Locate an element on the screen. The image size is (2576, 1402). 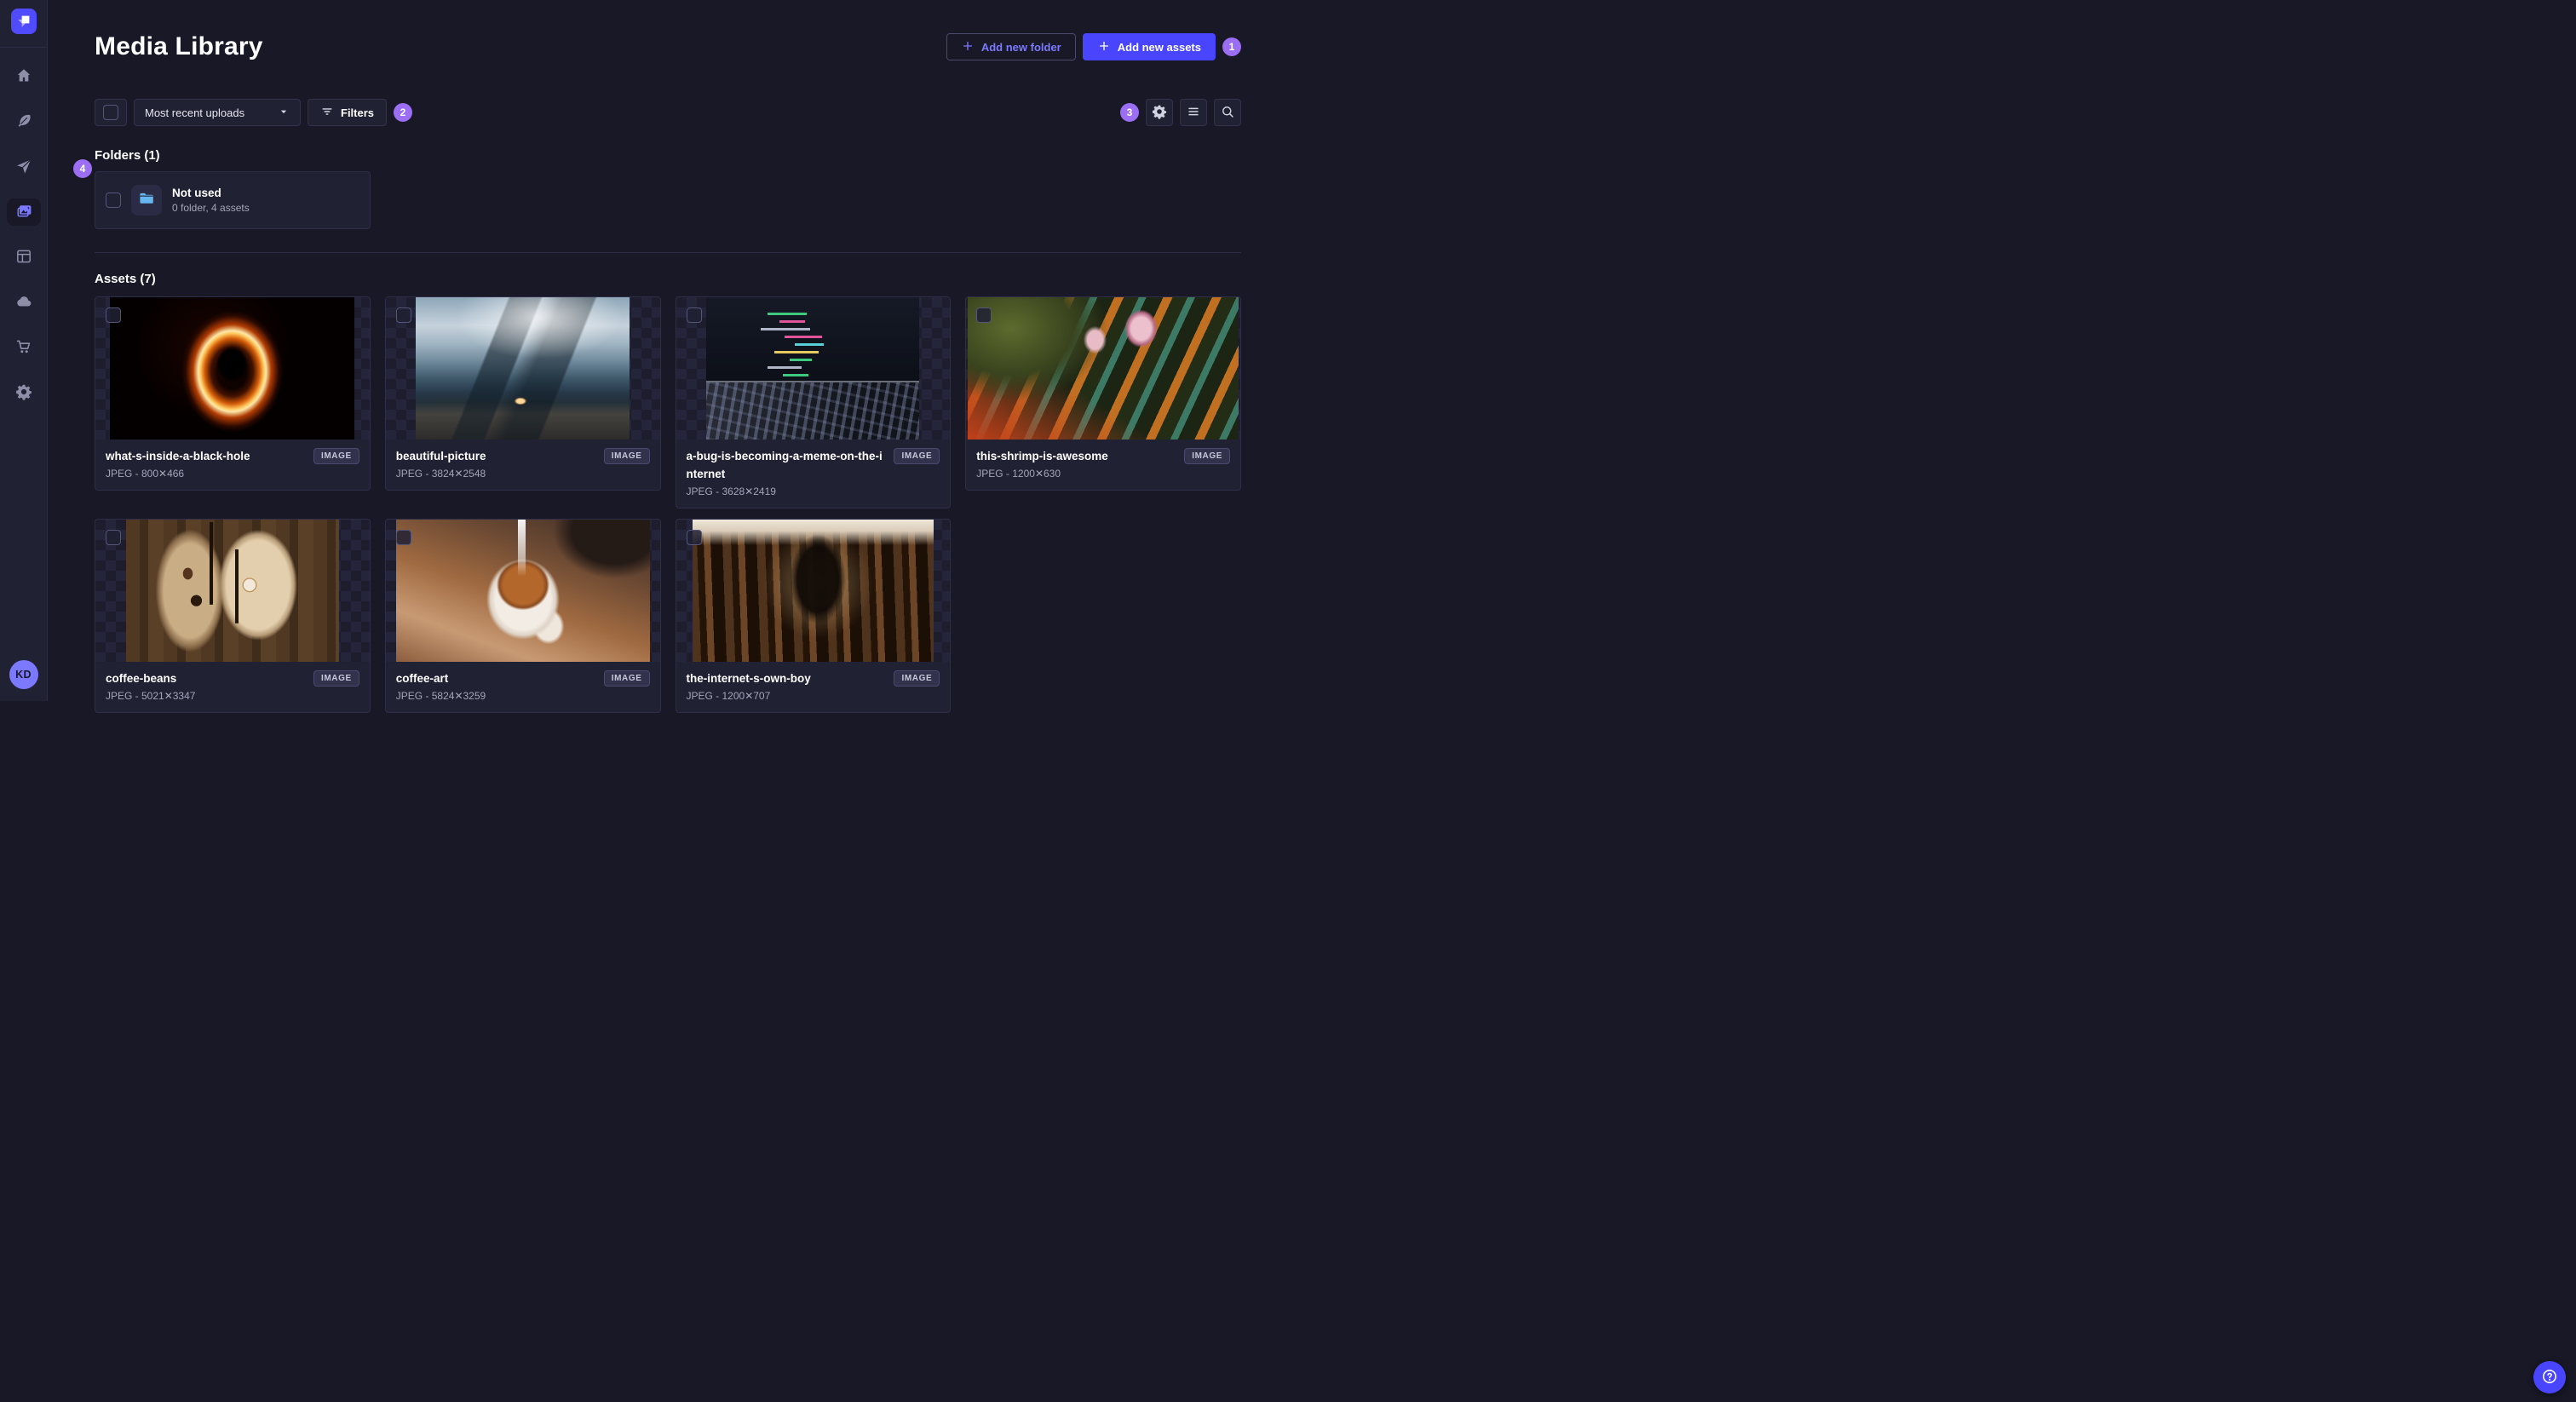
page-title: Media Library is located at coordinates (179, 46).